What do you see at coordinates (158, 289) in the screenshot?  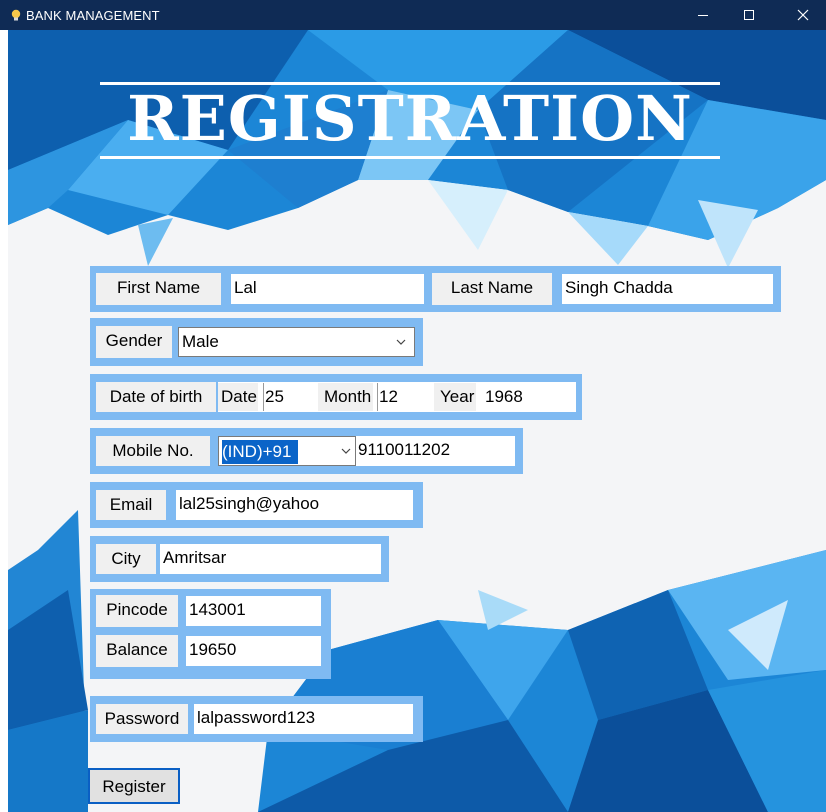 I see `first-name-label: First Name` at bounding box center [158, 289].